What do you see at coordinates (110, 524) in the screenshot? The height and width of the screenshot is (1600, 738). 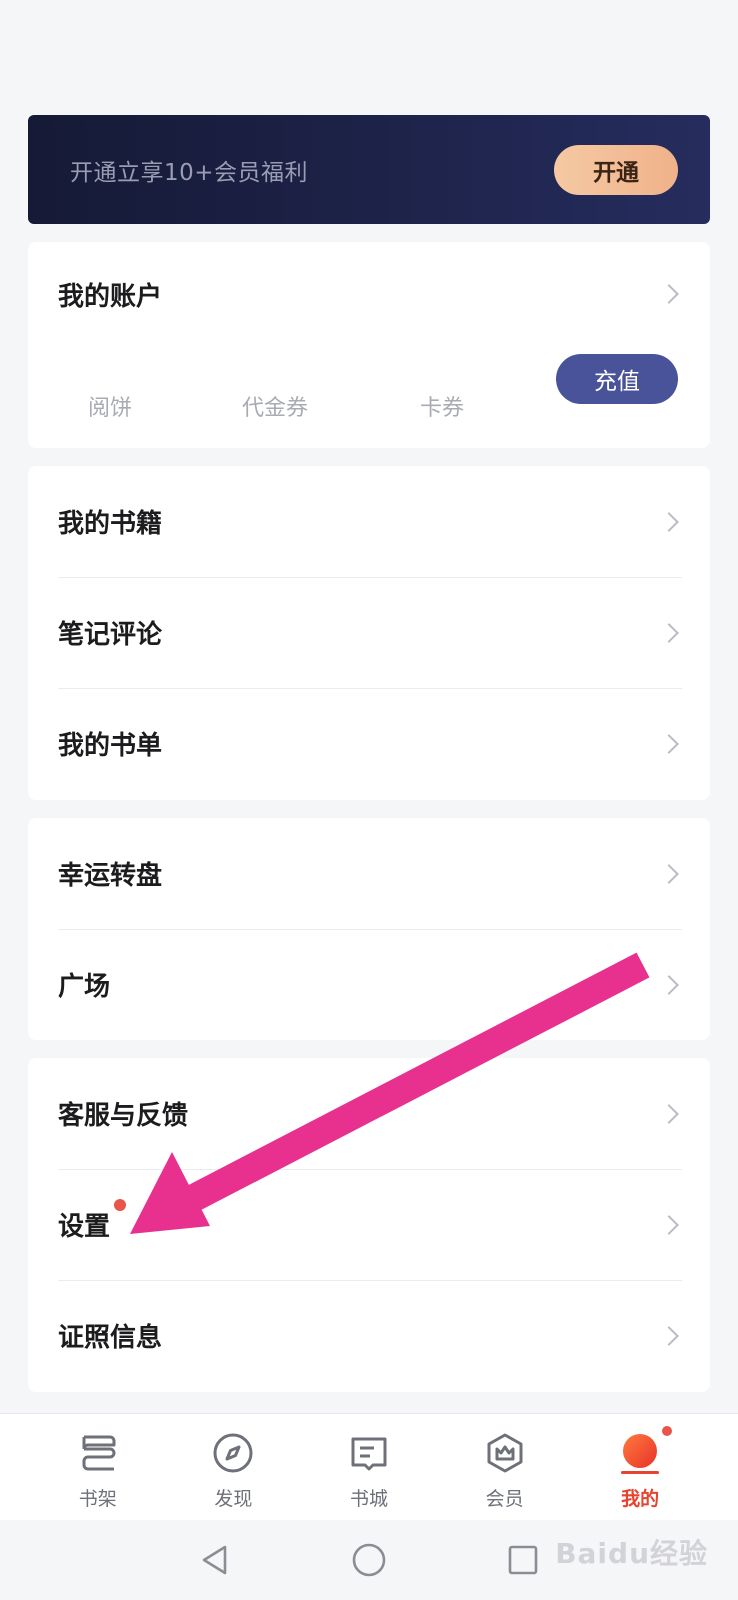 I see `menu-item-label: 我的书籍` at bounding box center [110, 524].